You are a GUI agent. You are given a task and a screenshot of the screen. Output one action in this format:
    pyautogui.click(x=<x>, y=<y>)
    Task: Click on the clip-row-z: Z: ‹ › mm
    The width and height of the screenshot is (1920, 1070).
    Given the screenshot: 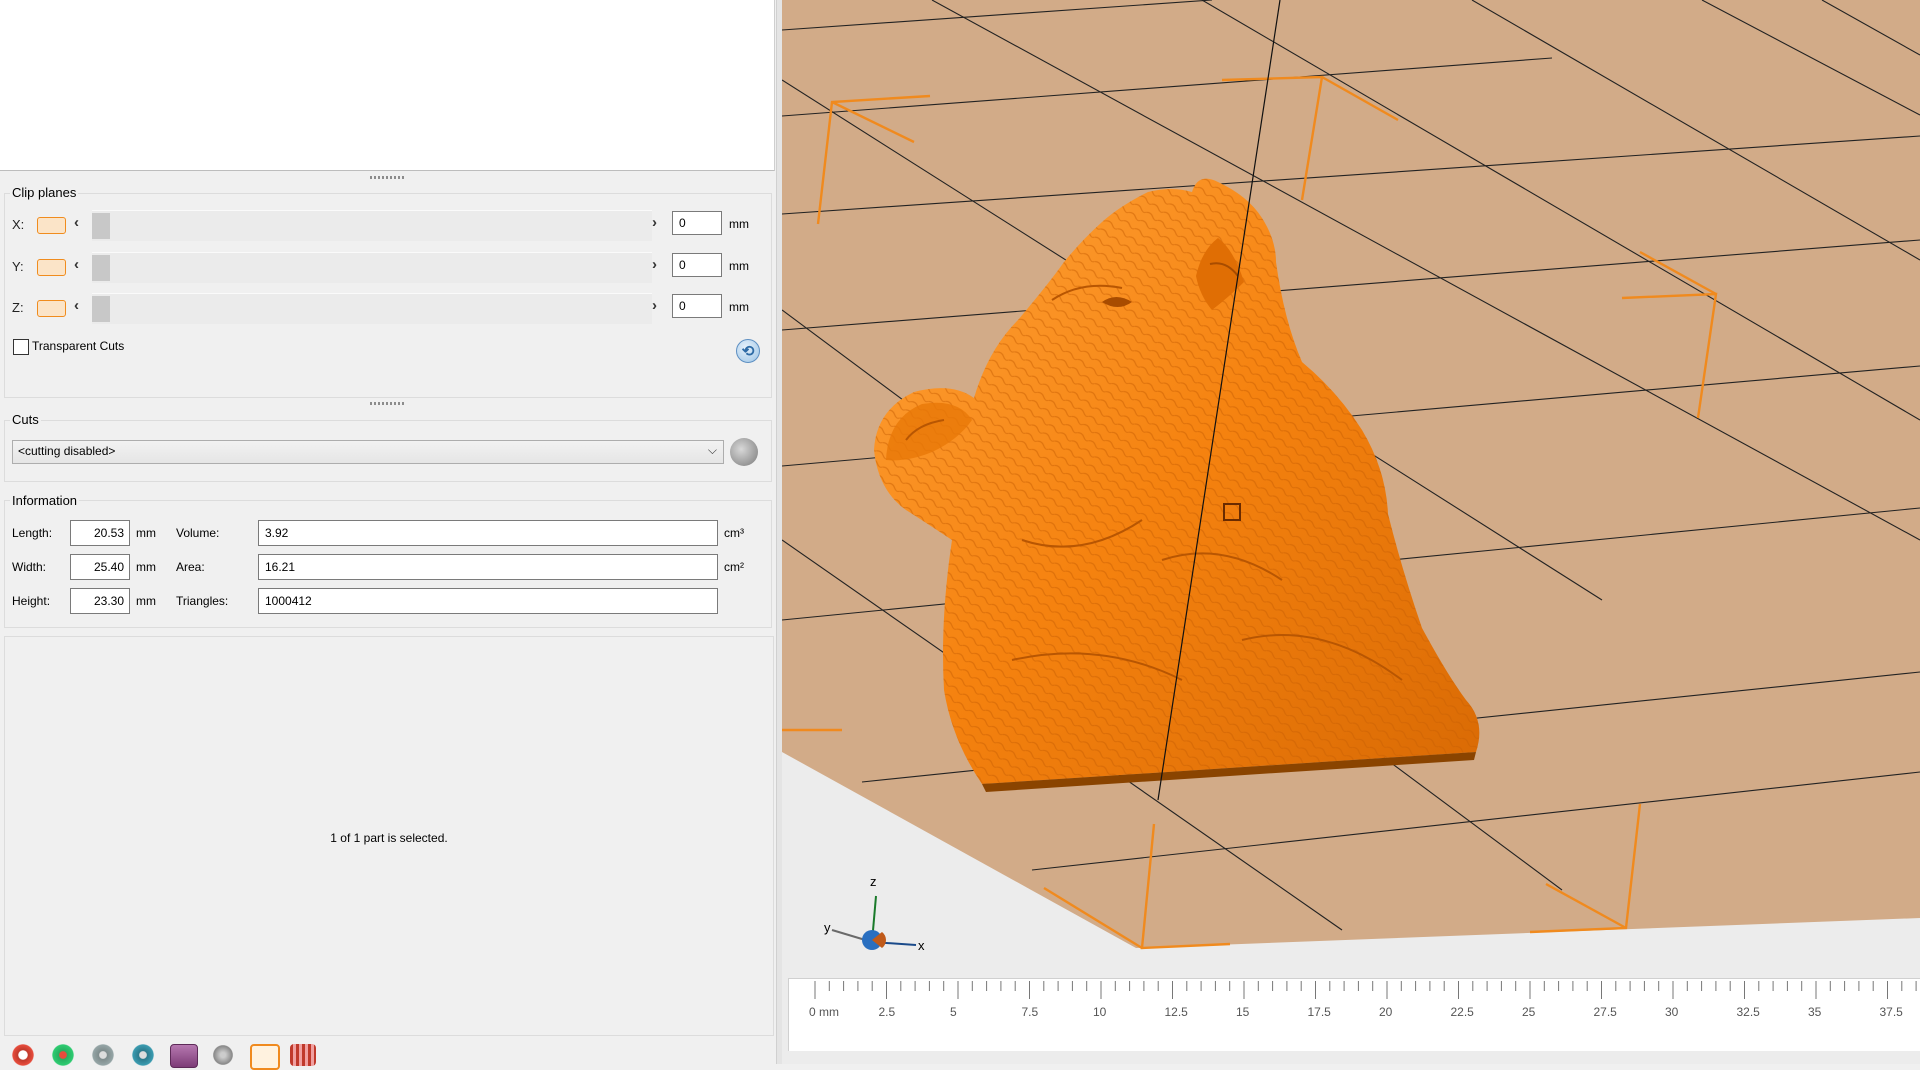 What is the action you would take?
    pyautogui.click(x=383, y=308)
    